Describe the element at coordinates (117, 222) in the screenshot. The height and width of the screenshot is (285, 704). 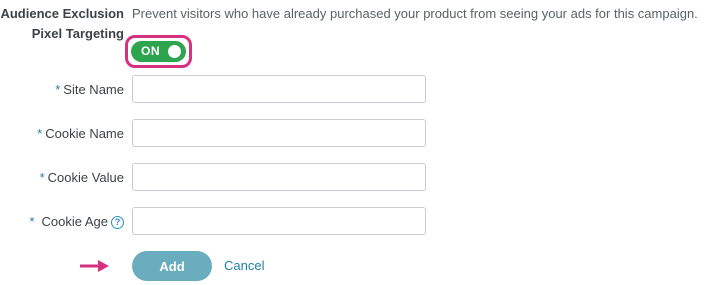
I see `question-circle-icon: ?` at that location.